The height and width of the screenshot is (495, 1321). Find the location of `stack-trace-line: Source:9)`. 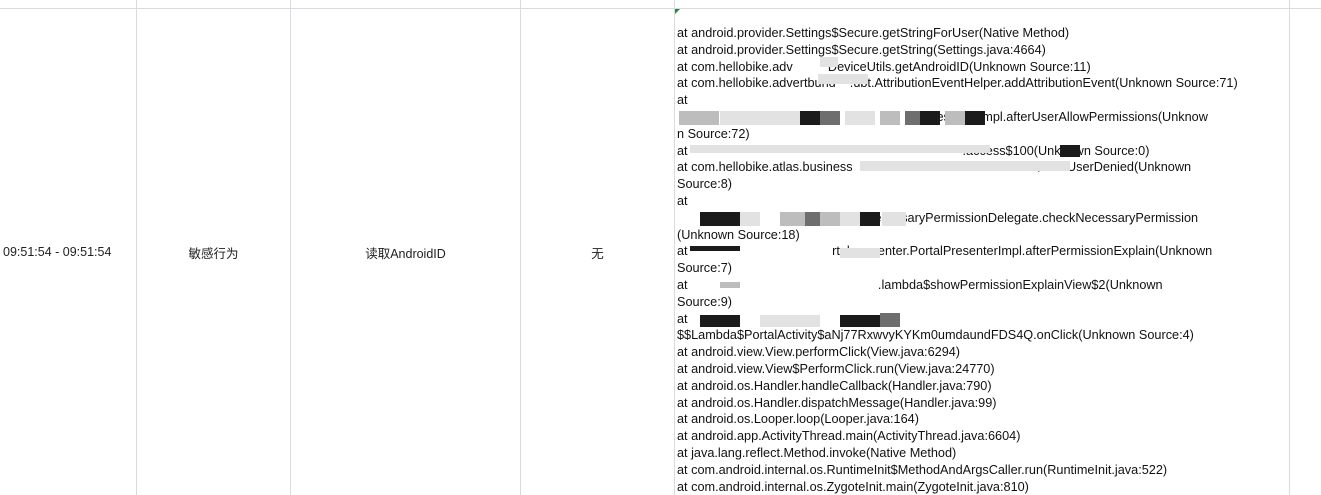

stack-trace-line: Source:9) is located at coordinates (705, 301).